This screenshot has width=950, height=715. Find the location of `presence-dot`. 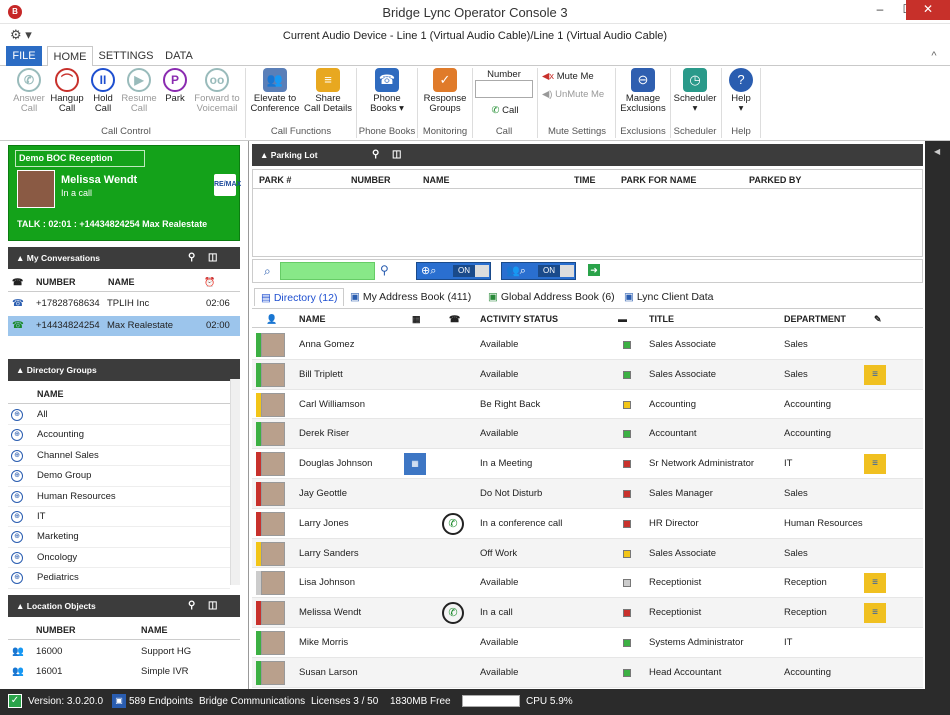

presence-dot is located at coordinates (627, 643).